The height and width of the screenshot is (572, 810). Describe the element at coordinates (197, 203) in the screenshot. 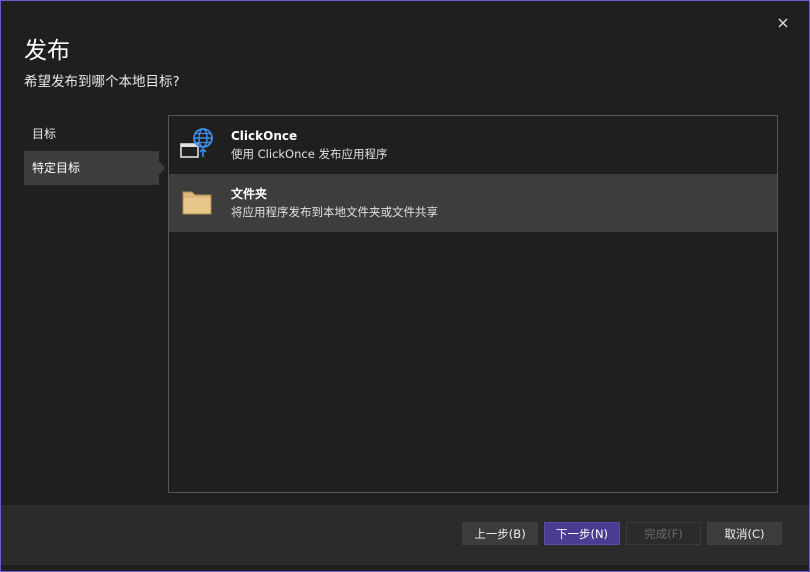

I see `folder-icon` at that location.